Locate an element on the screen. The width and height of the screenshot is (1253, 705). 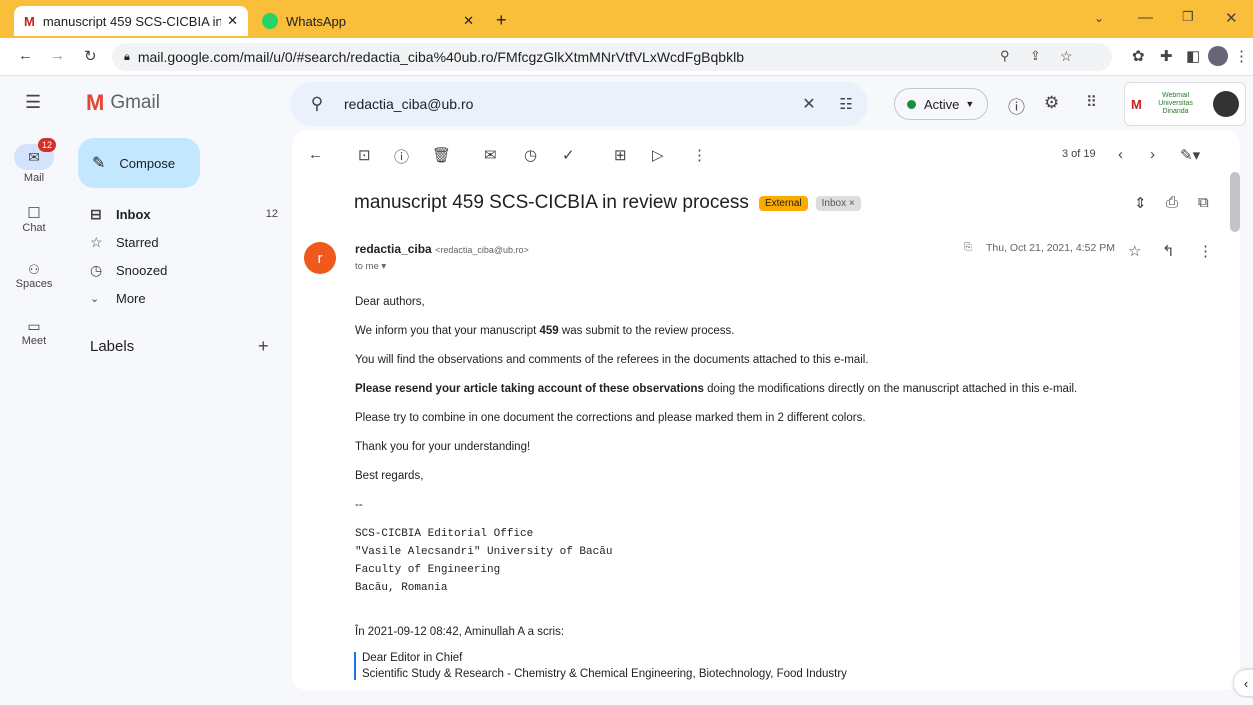
clock-icon: ◷ is located at coordinates (96, 269).